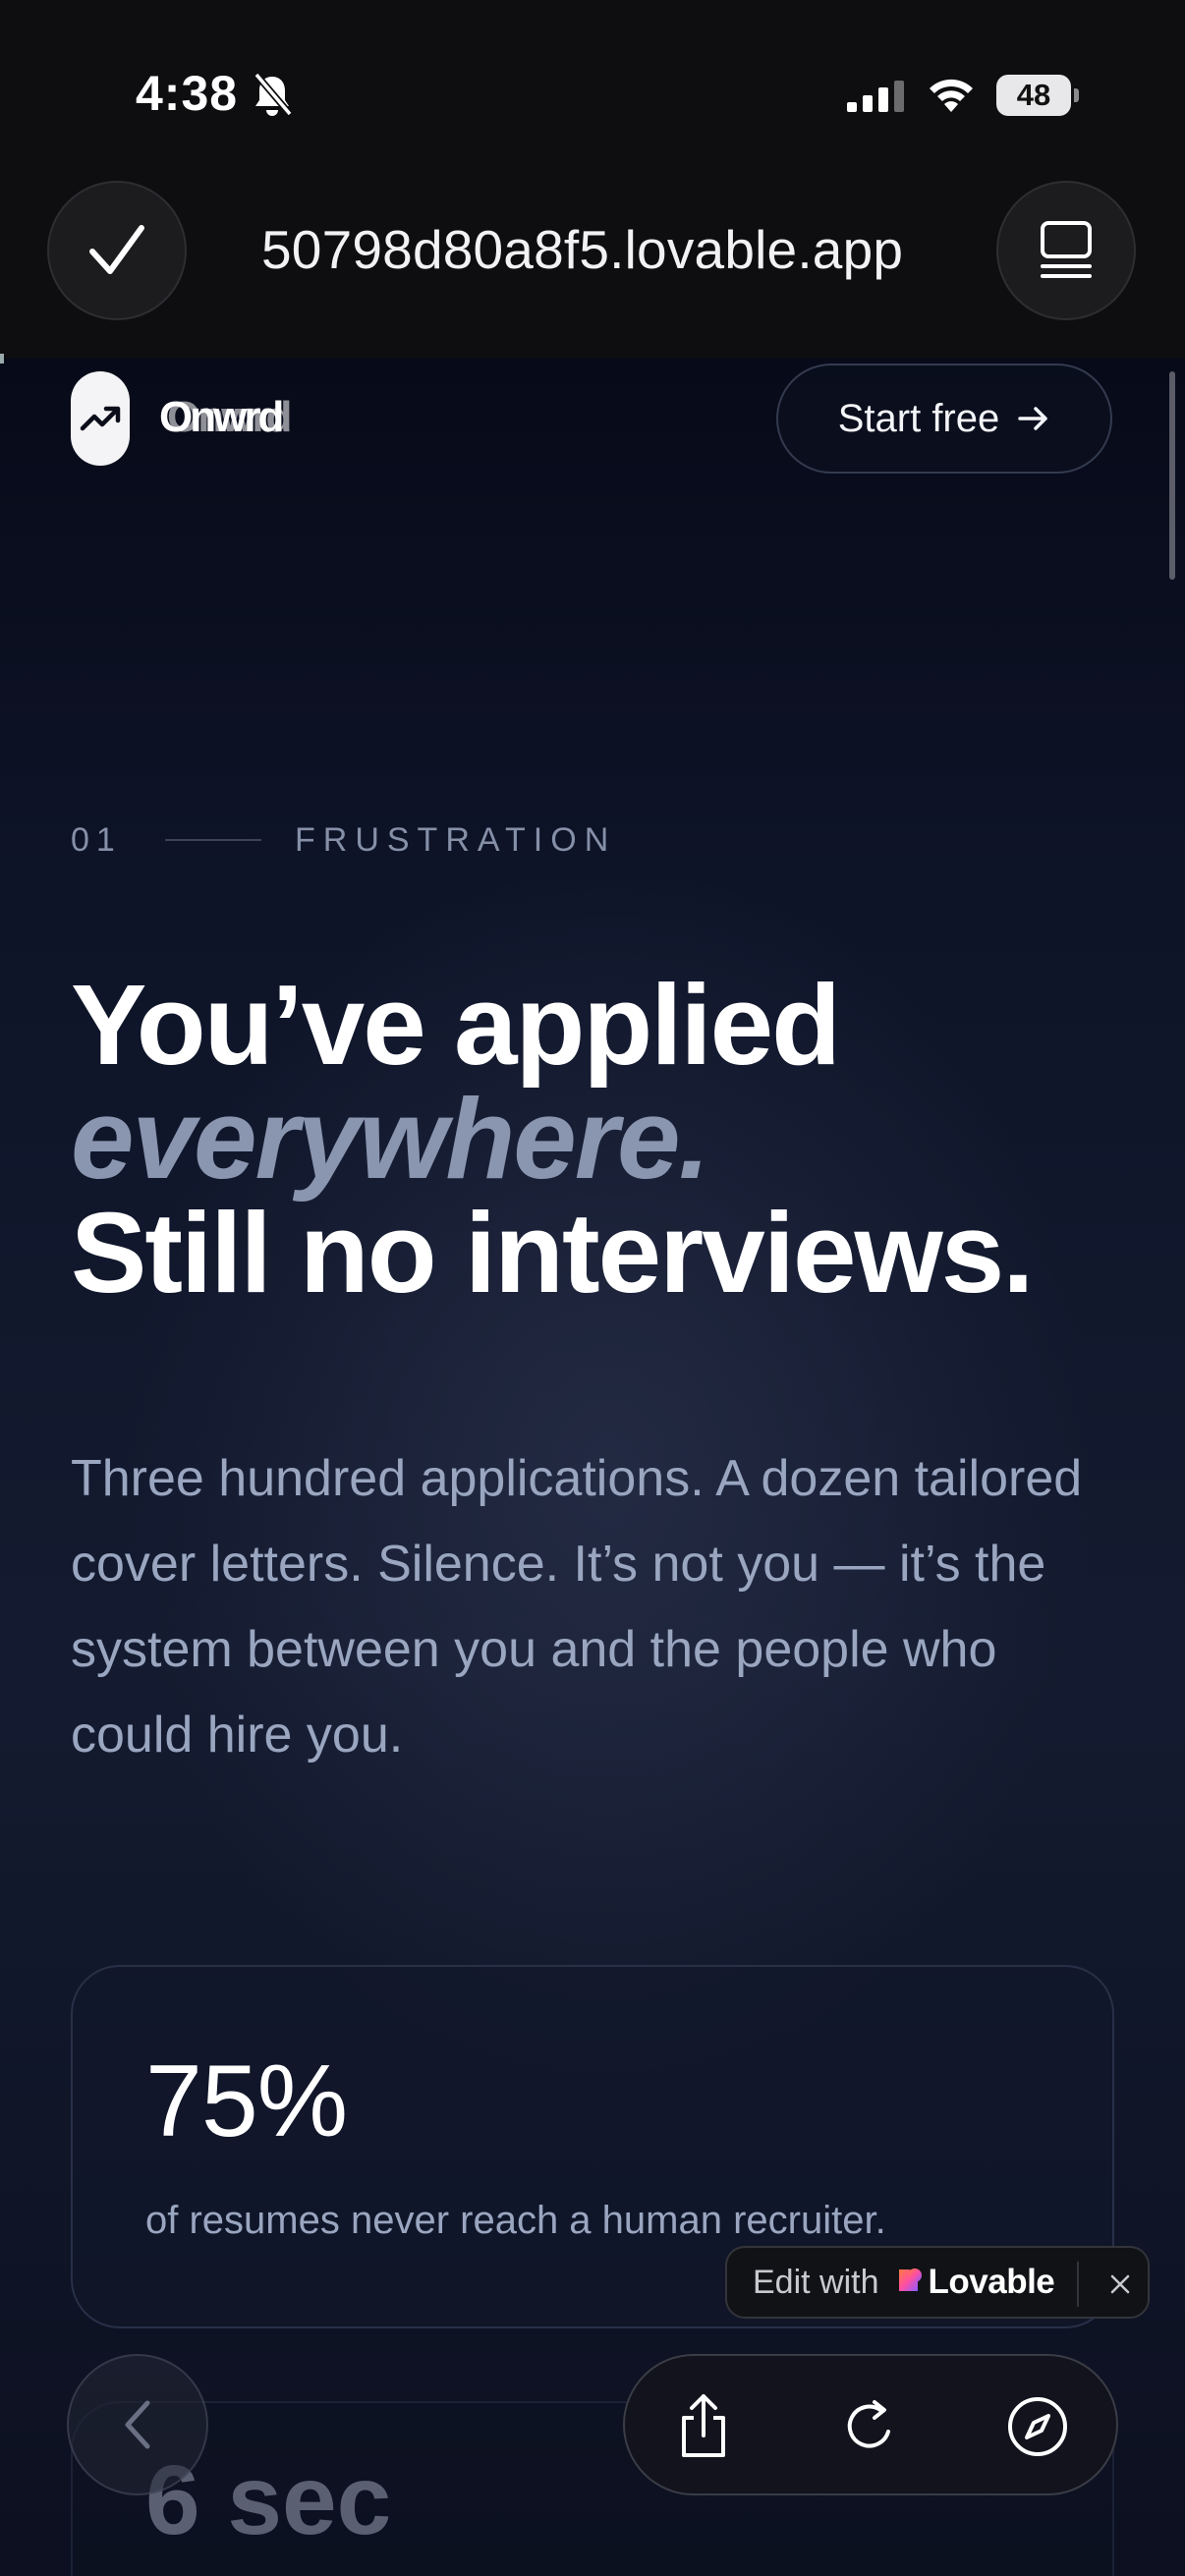 Image resolution: width=1185 pixels, height=2576 pixels. I want to click on start-free-button: Start free, so click(944, 419).